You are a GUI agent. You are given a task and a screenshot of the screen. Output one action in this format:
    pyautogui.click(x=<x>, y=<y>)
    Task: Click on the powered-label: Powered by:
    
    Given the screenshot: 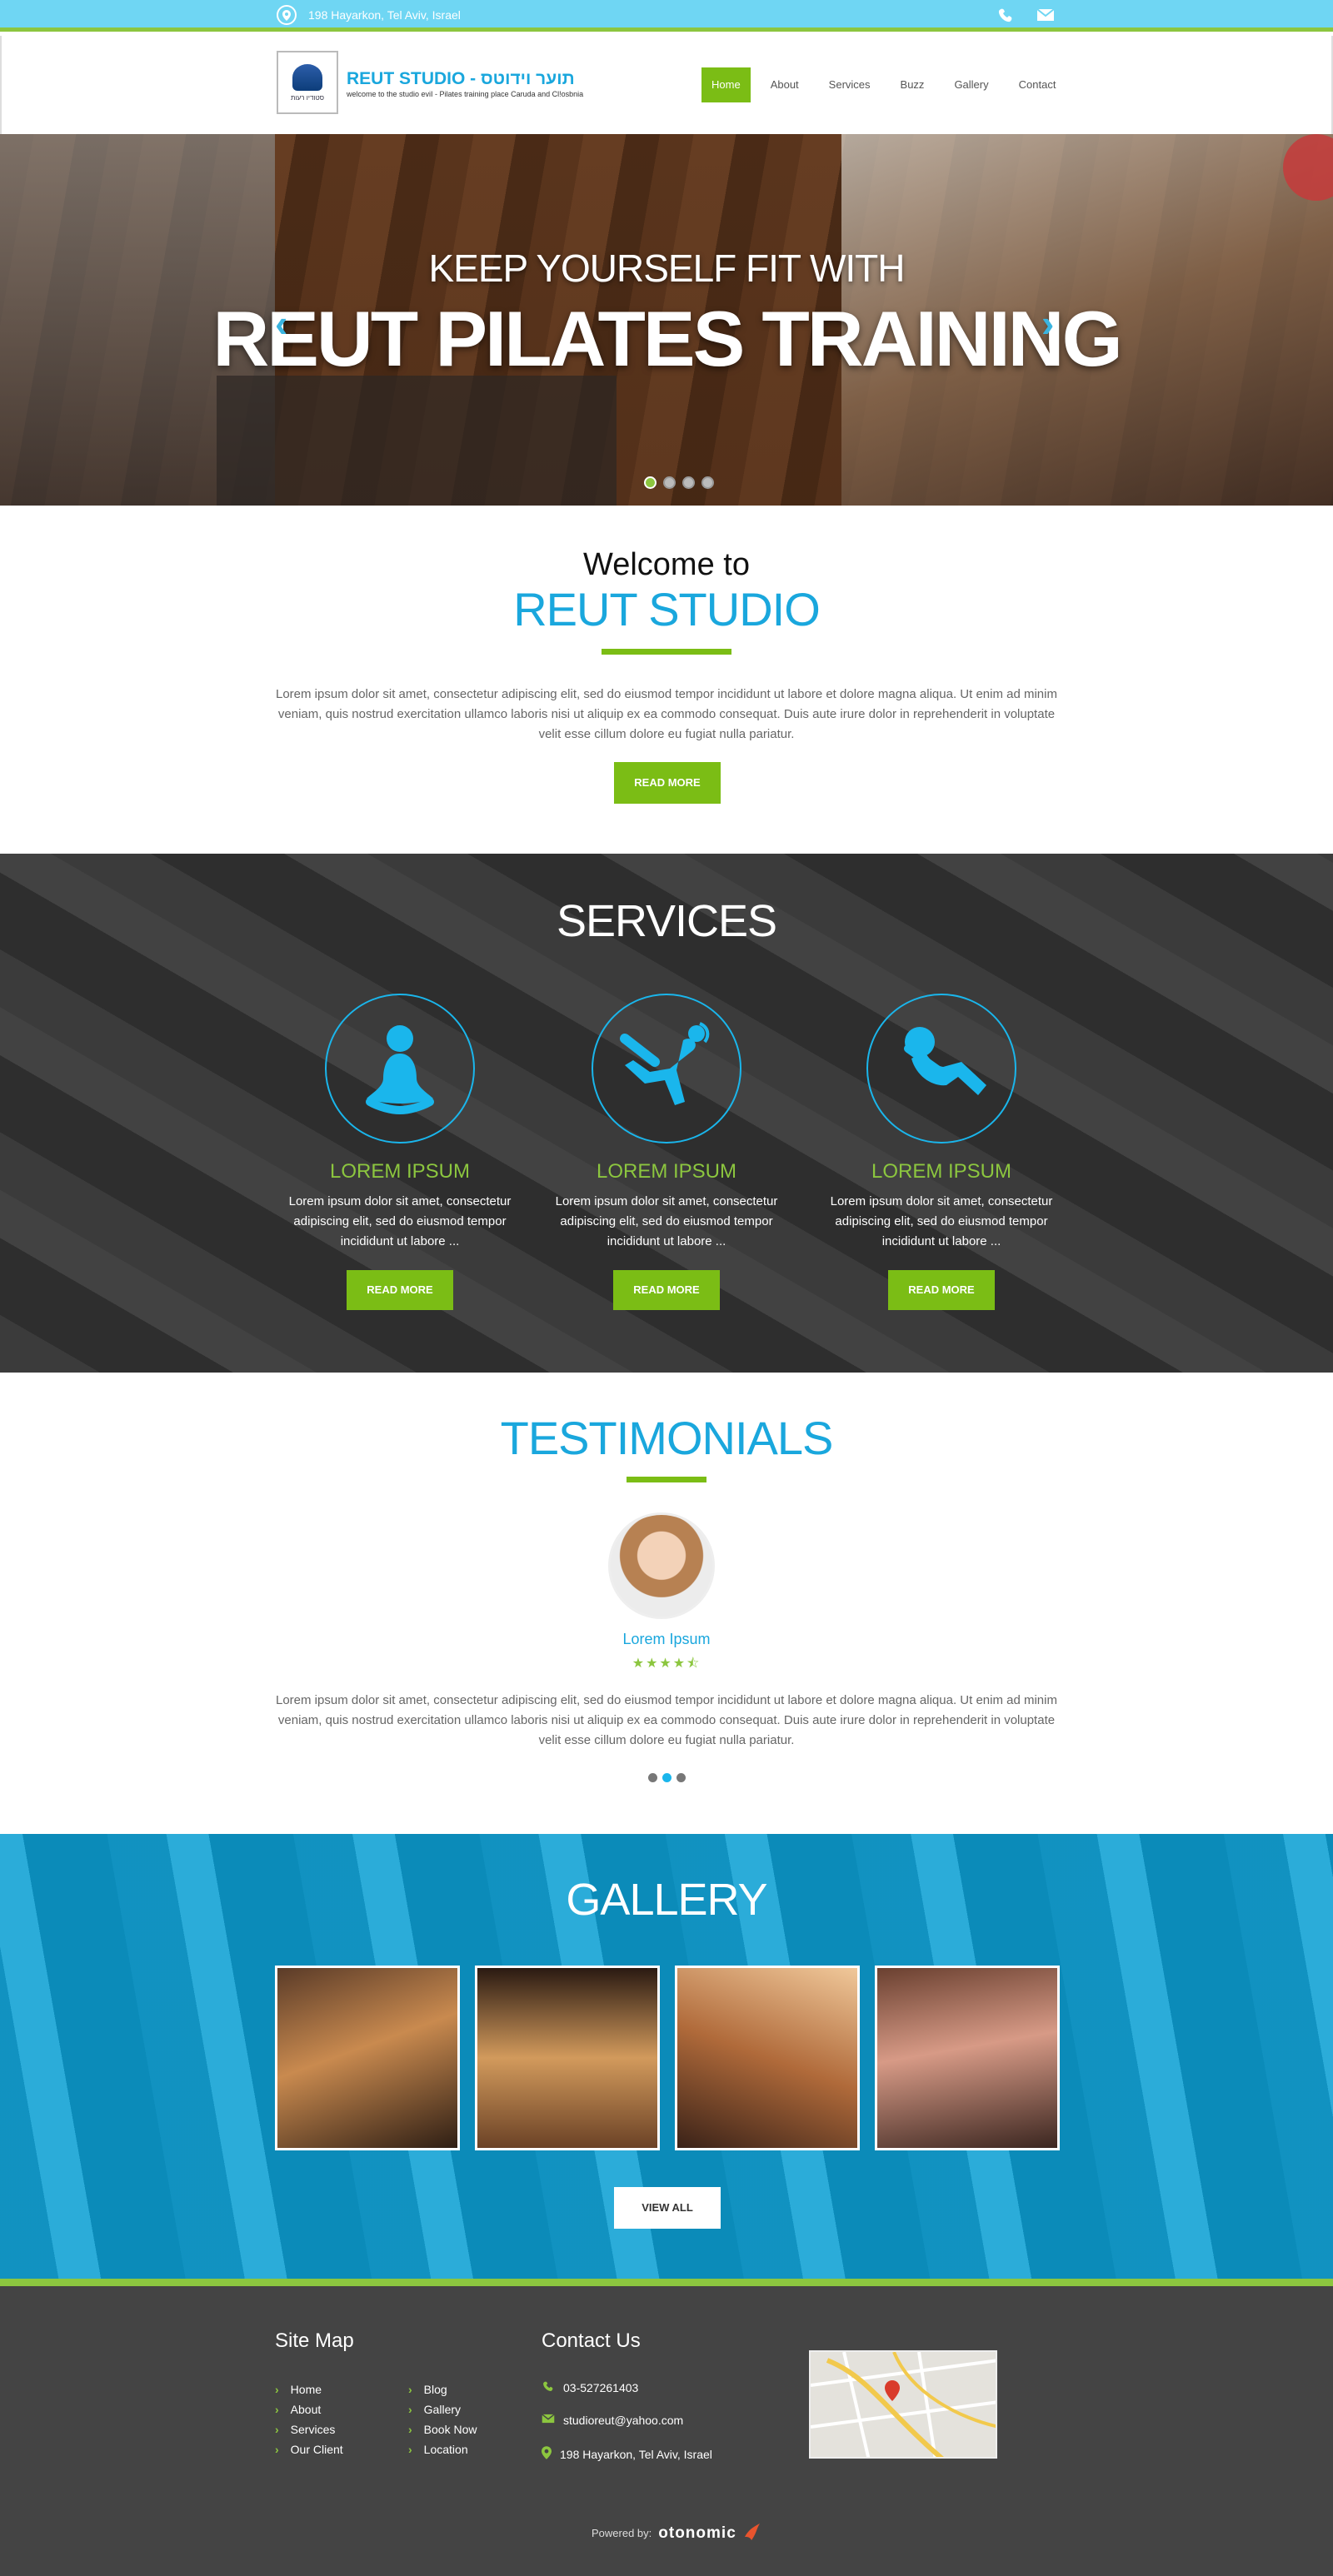 What is the action you would take?
    pyautogui.click(x=622, y=2533)
    